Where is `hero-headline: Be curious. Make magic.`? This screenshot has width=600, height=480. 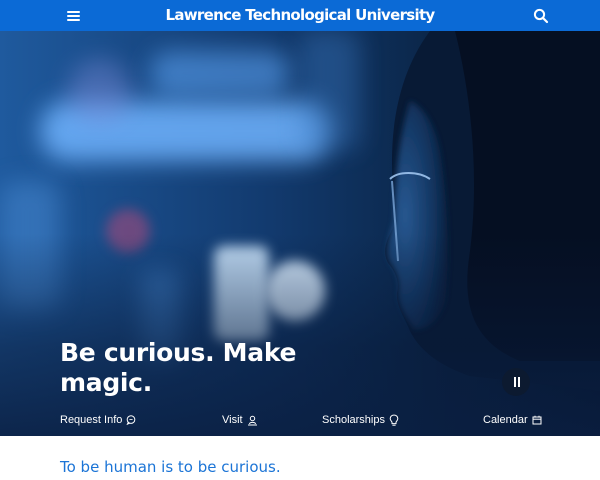
hero-headline: Be curious. Make magic. is located at coordinates (178, 367).